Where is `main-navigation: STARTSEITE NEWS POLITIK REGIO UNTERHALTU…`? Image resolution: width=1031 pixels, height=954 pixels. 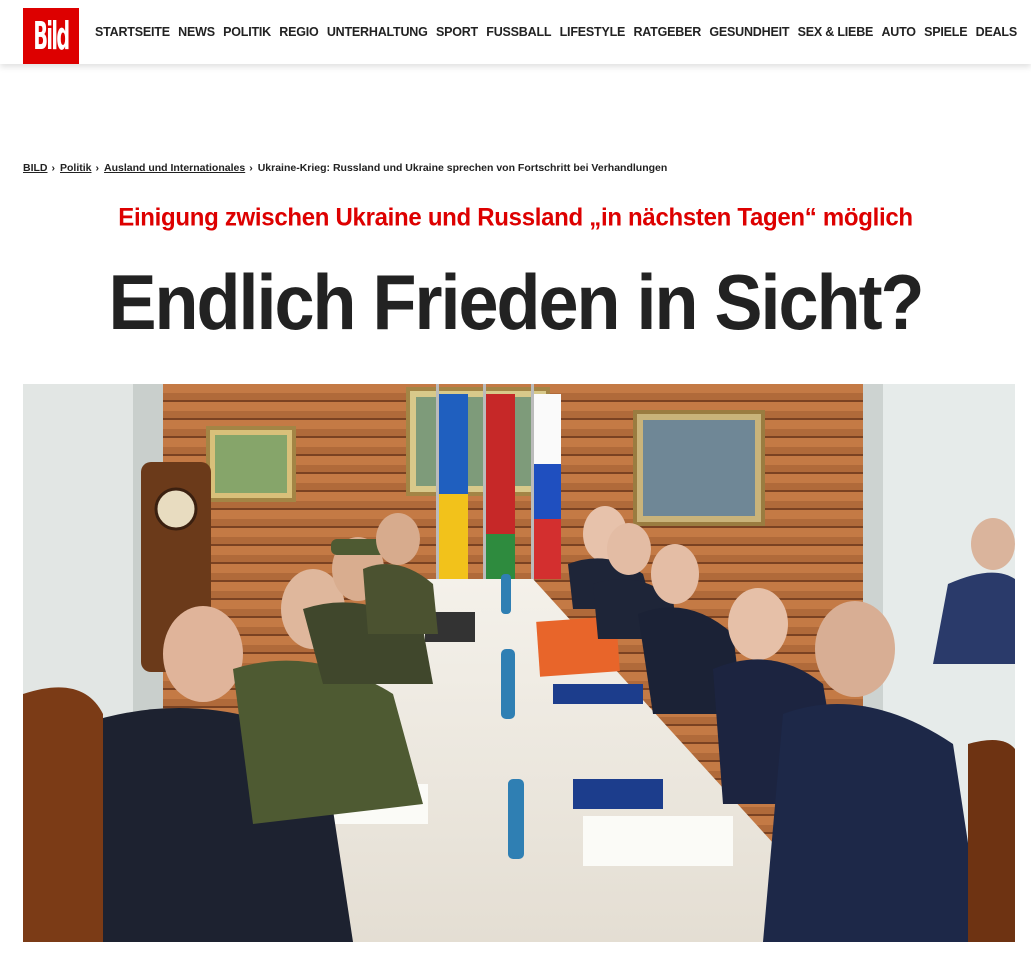 main-navigation: STARTSEITE NEWS POLITIK REGIO UNTERHALTU… is located at coordinates (556, 32).